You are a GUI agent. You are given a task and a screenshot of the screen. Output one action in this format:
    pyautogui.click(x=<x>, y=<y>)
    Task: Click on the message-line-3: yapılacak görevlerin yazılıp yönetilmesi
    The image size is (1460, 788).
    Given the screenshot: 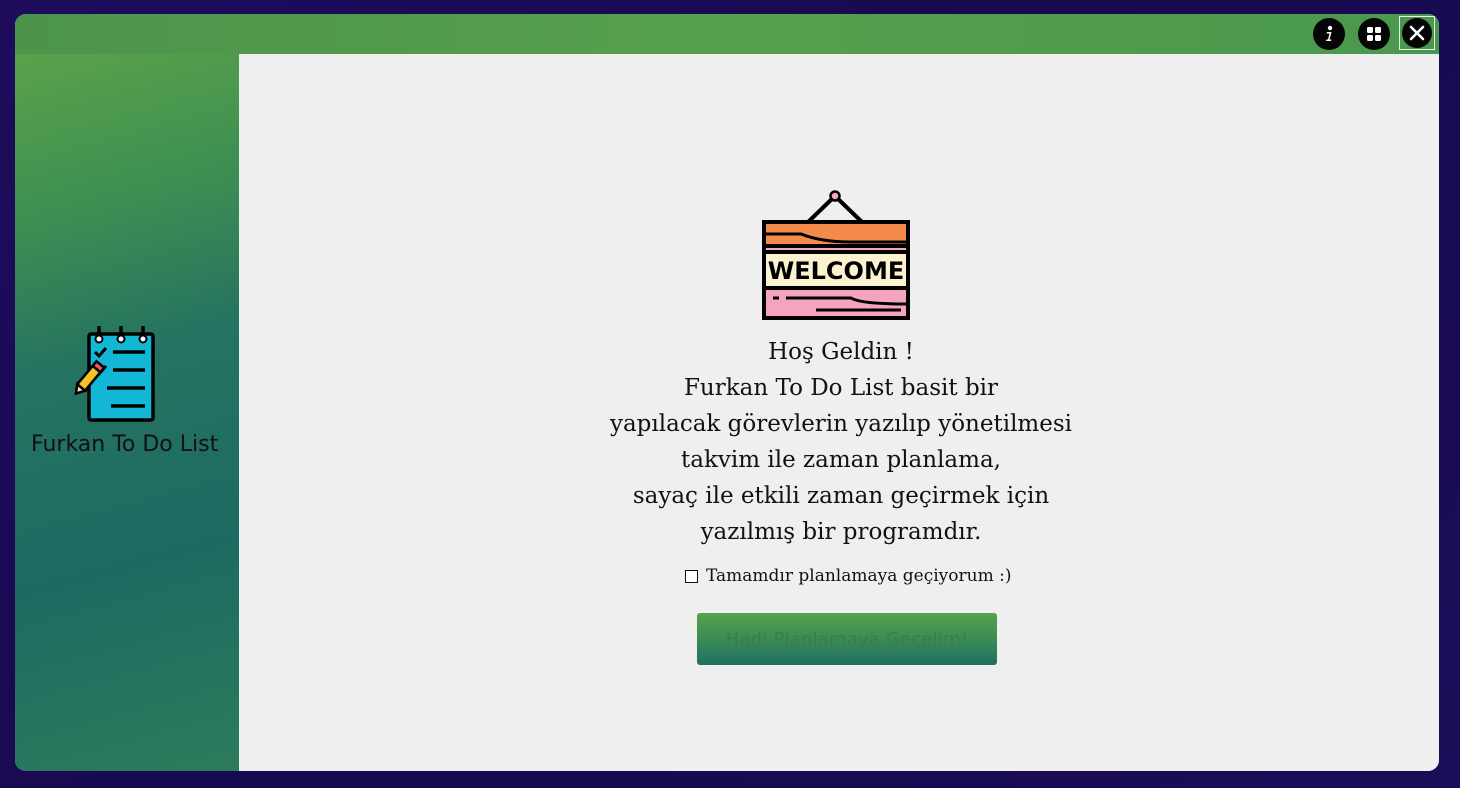 What is the action you would take?
    pyautogui.click(x=841, y=424)
    